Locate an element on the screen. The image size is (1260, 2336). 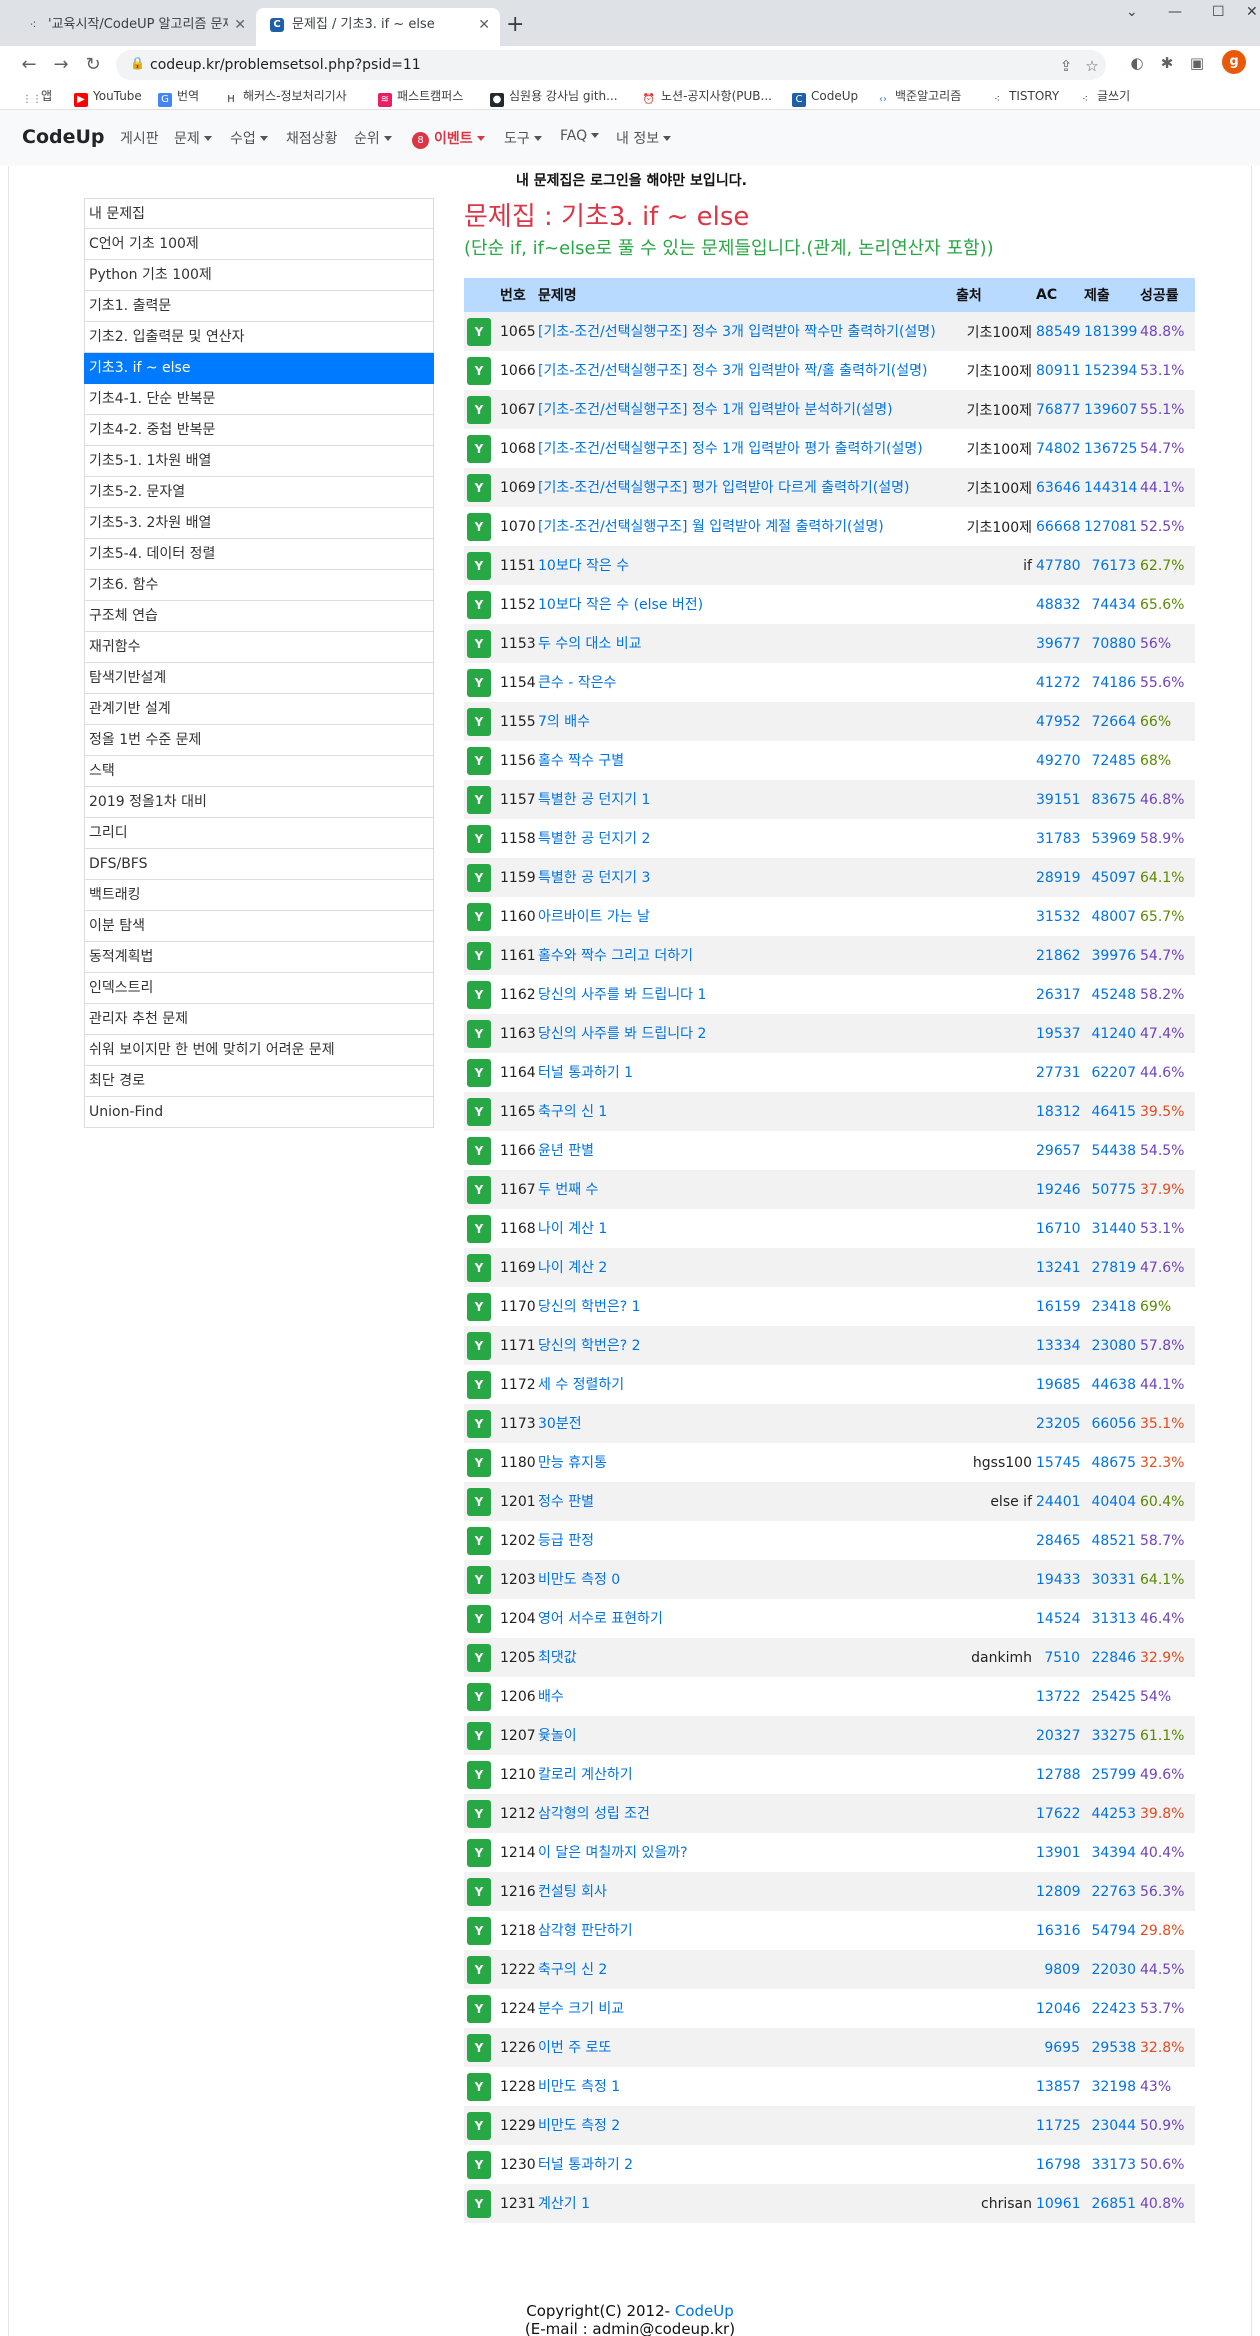
table-row: Y 1168 나이 계산 1 16710 31440 53.1% is located at coordinates (829, 1228).